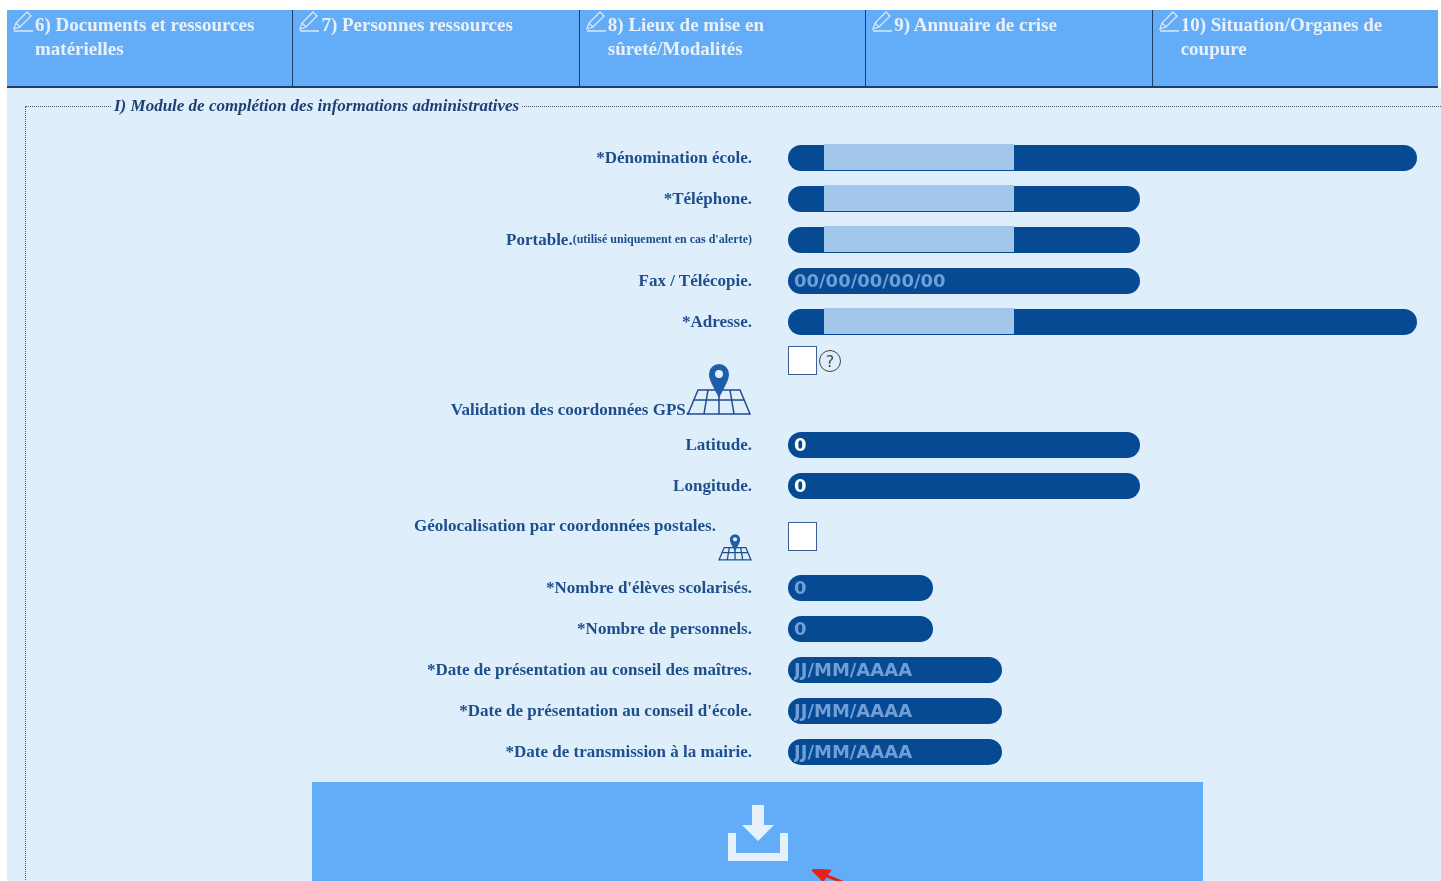 This screenshot has height=881, width=1441. What do you see at coordinates (707, 198) in the screenshot?
I see `field-label: *Téléphone.` at bounding box center [707, 198].